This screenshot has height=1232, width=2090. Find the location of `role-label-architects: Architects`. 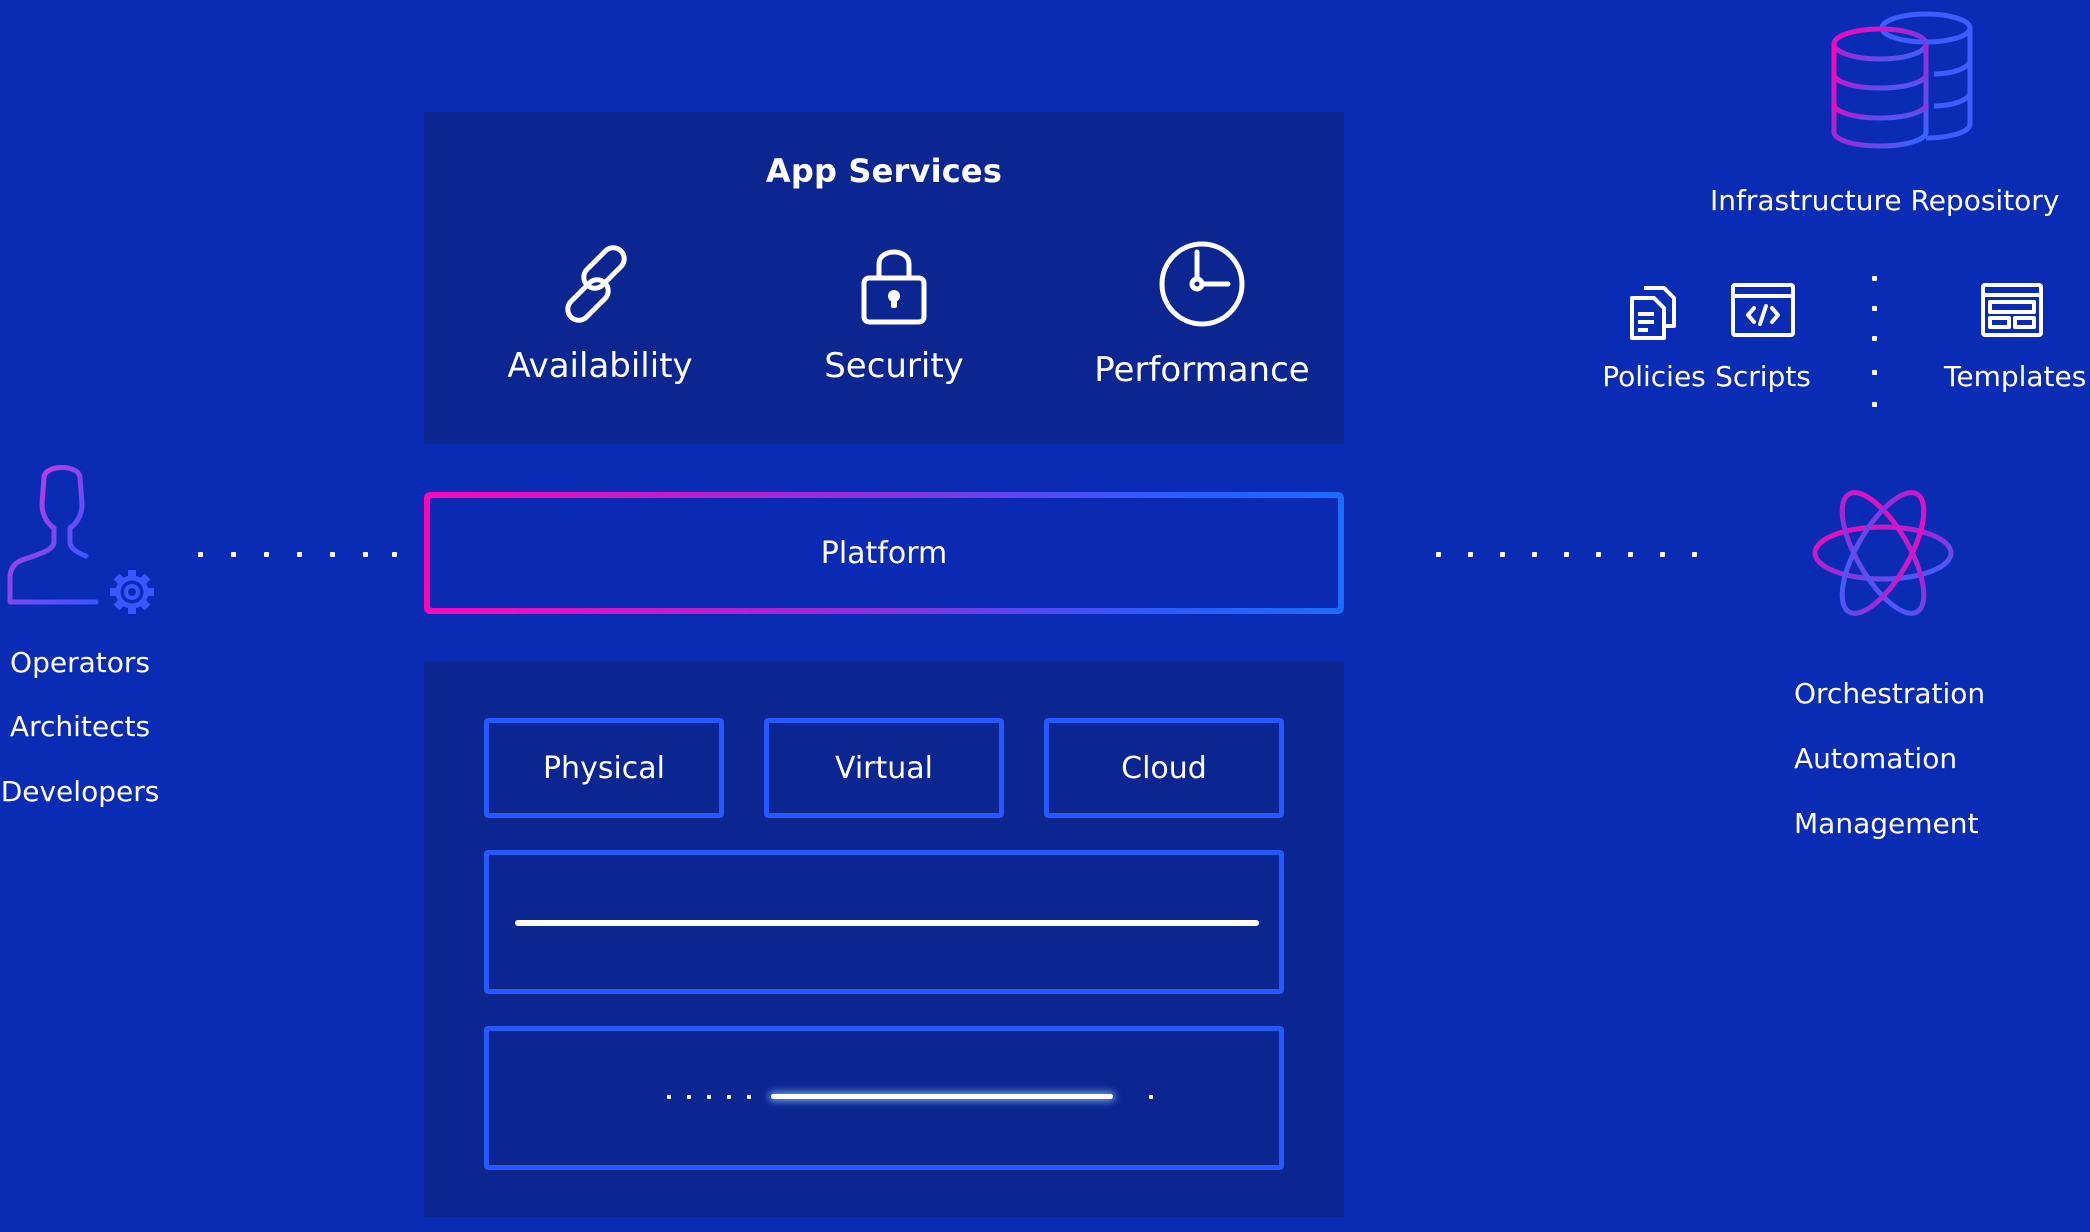

role-label-architects: Architects is located at coordinates (80, 726).